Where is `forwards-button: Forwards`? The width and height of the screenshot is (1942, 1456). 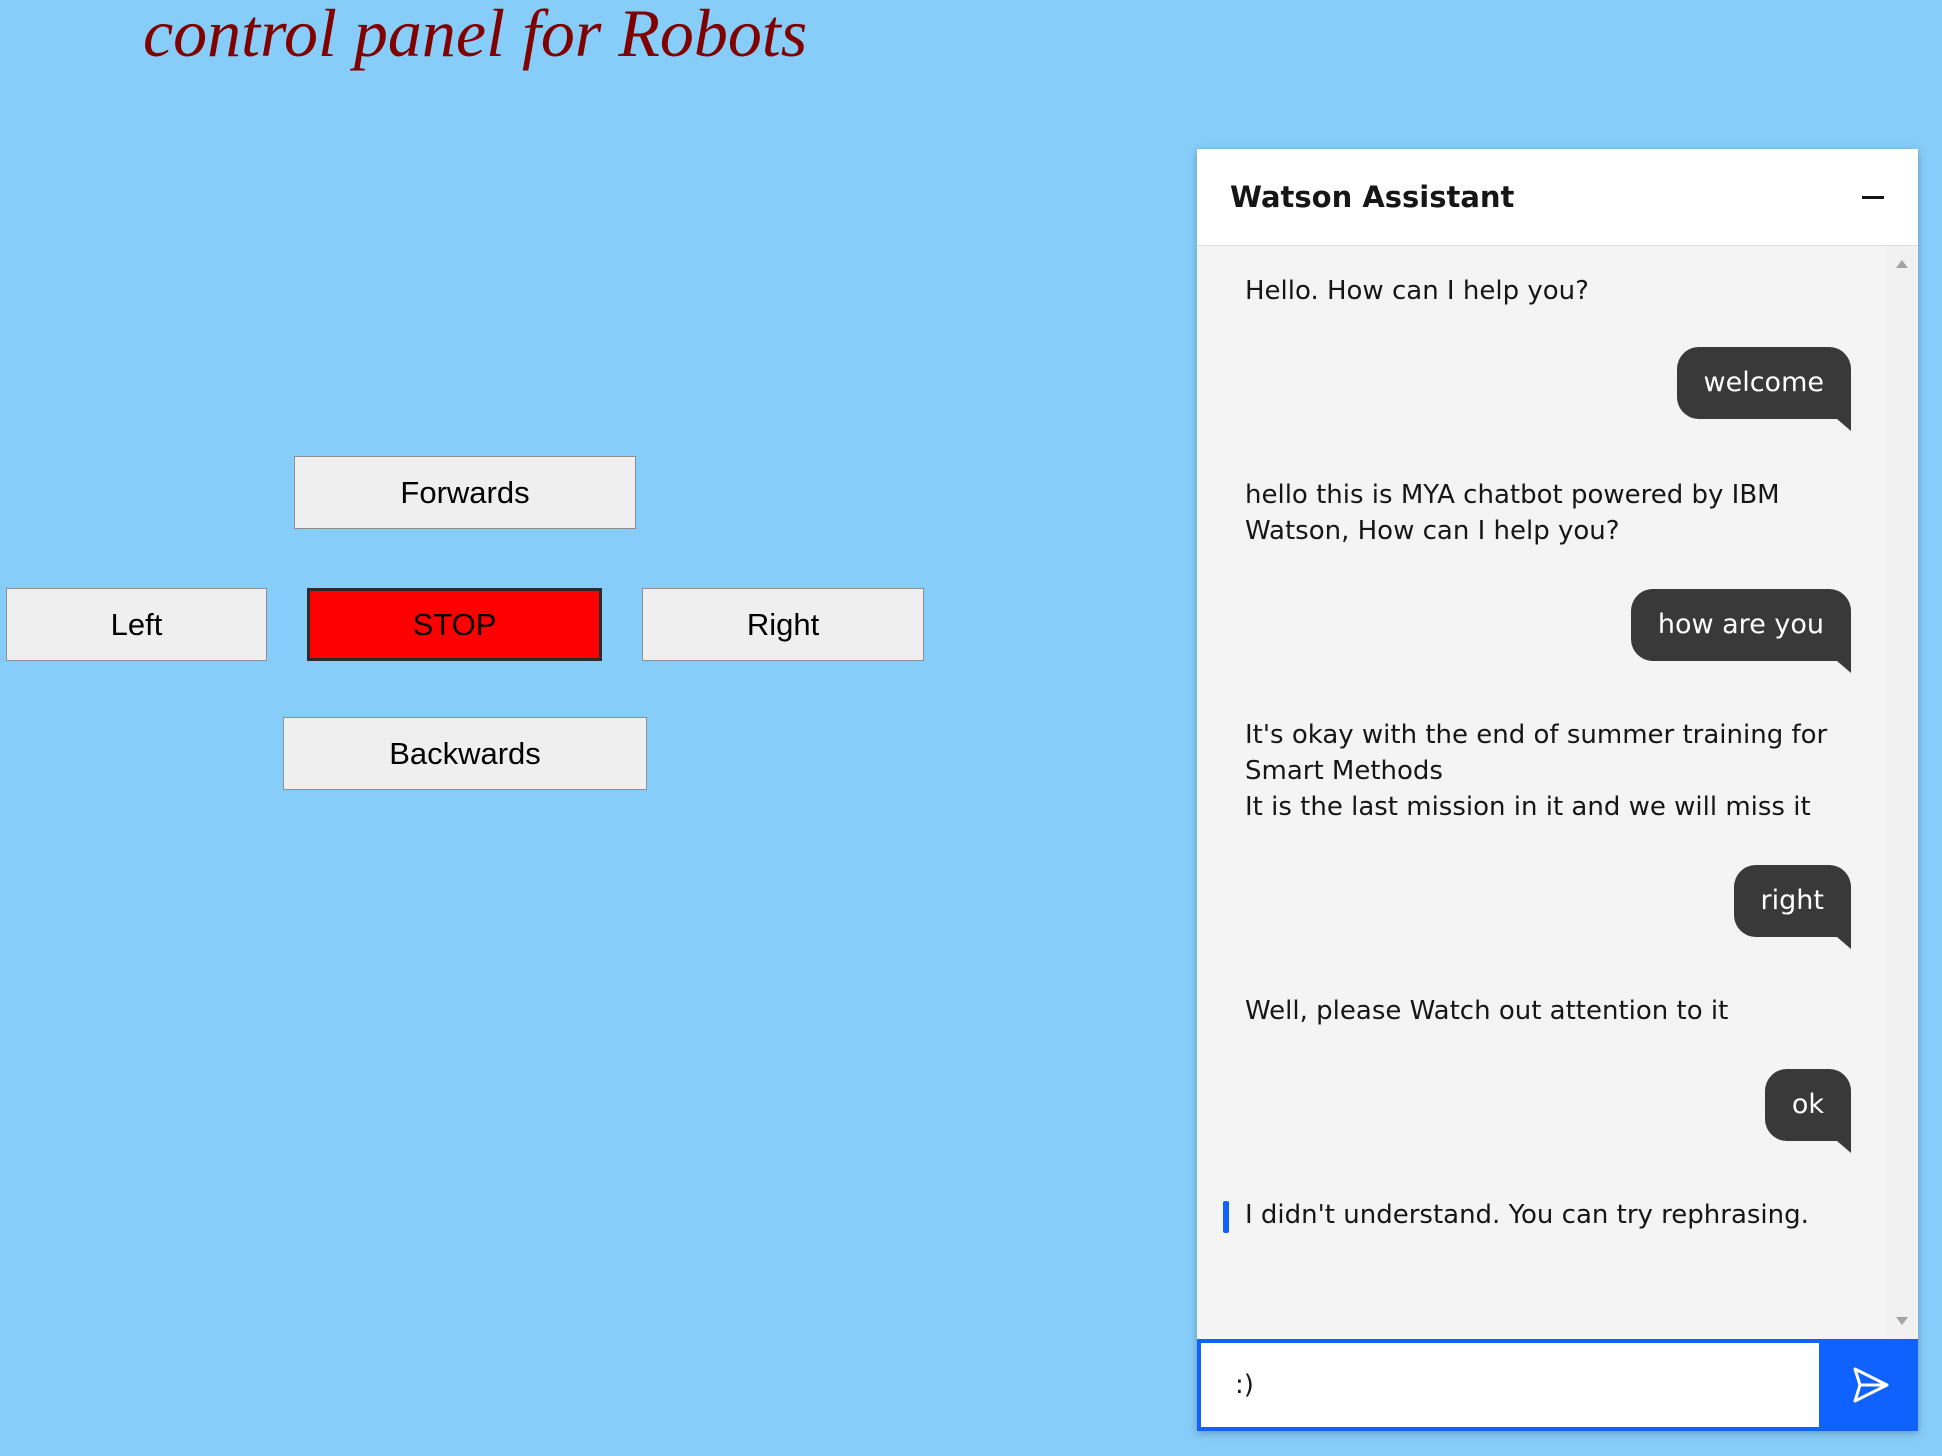 forwards-button: Forwards is located at coordinates (465, 492).